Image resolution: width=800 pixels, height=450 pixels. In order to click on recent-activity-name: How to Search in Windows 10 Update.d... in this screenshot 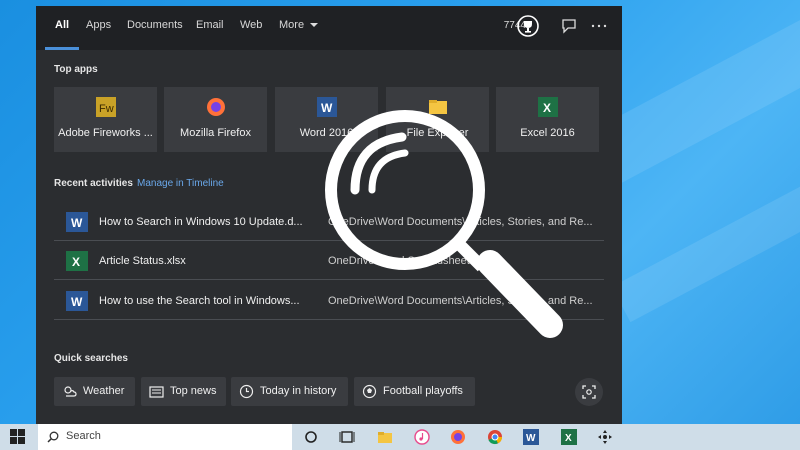, I will do `click(201, 222)`.